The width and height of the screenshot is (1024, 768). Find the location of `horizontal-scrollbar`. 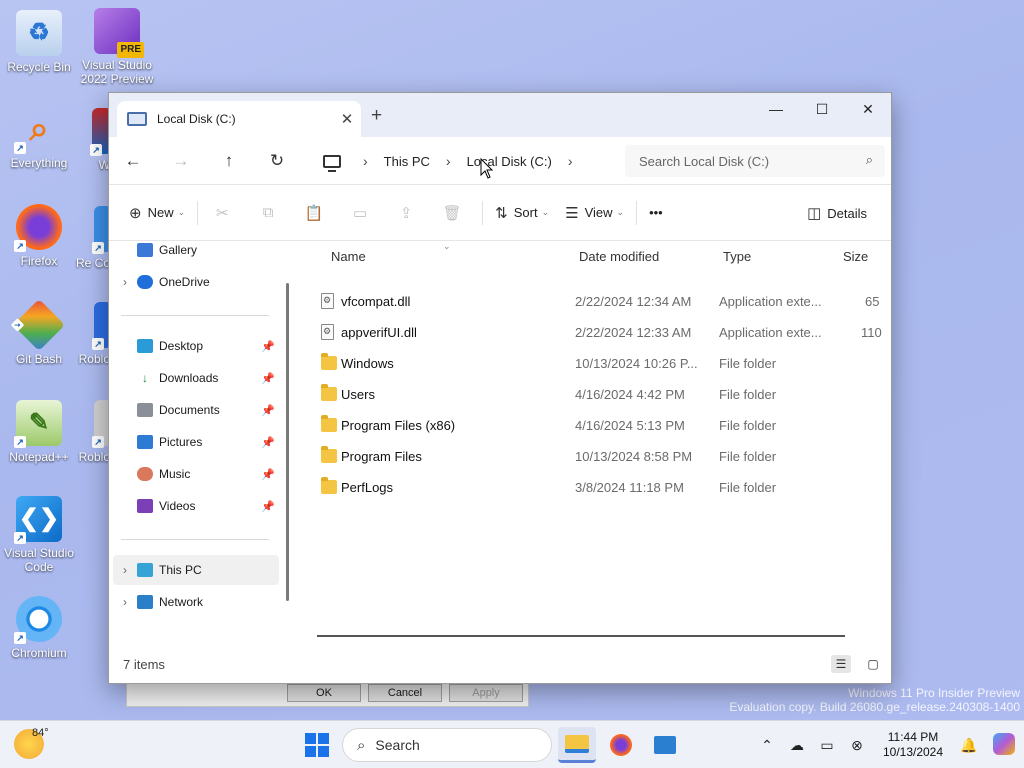

horizontal-scrollbar is located at coordinates (581, 636).